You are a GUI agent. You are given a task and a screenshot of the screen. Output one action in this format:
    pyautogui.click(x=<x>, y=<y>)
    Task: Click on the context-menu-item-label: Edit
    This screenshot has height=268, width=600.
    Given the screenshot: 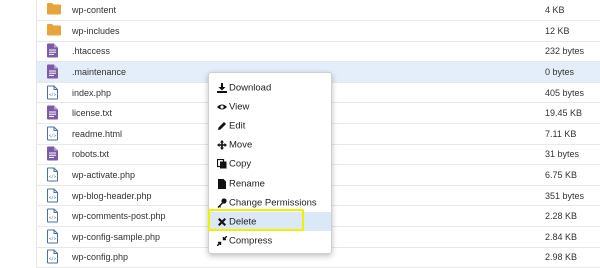 What is the action you would take?
    pyautogui.click(x=237, y=126)
    